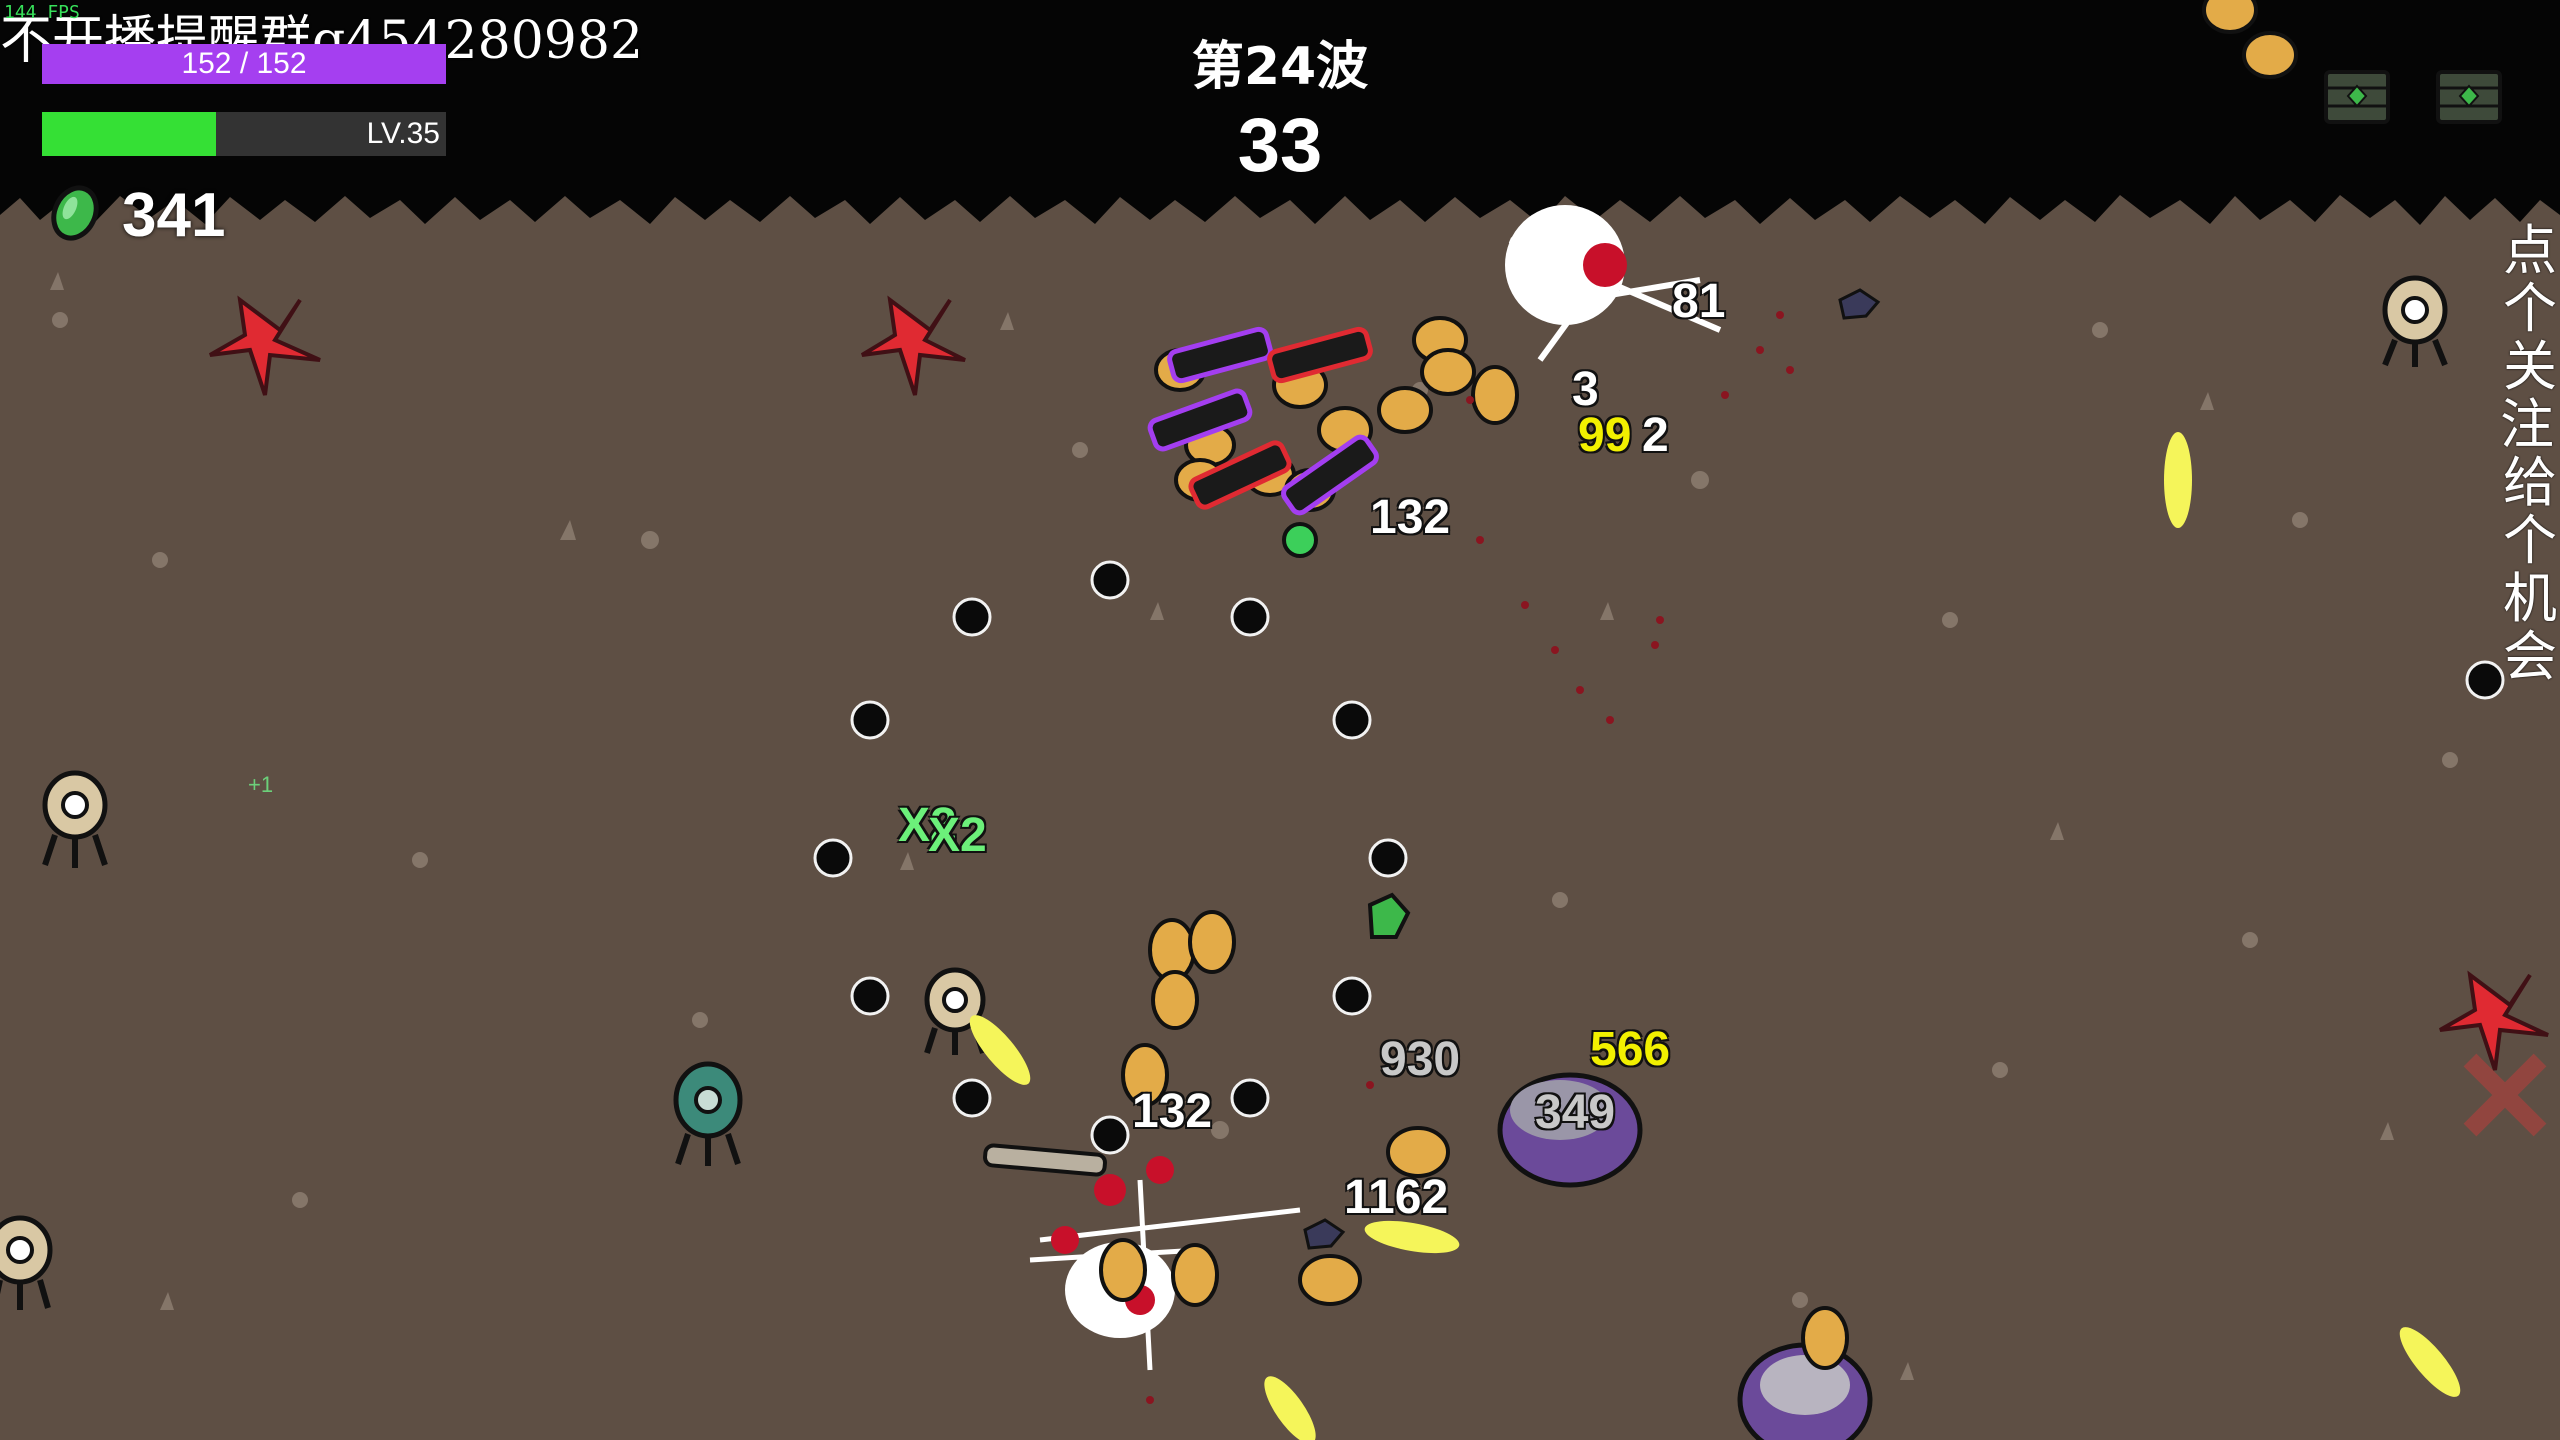 The width and height of the screenshot is (2560, 1440). I want to click on experience-bar-fill, so click(129, 134).